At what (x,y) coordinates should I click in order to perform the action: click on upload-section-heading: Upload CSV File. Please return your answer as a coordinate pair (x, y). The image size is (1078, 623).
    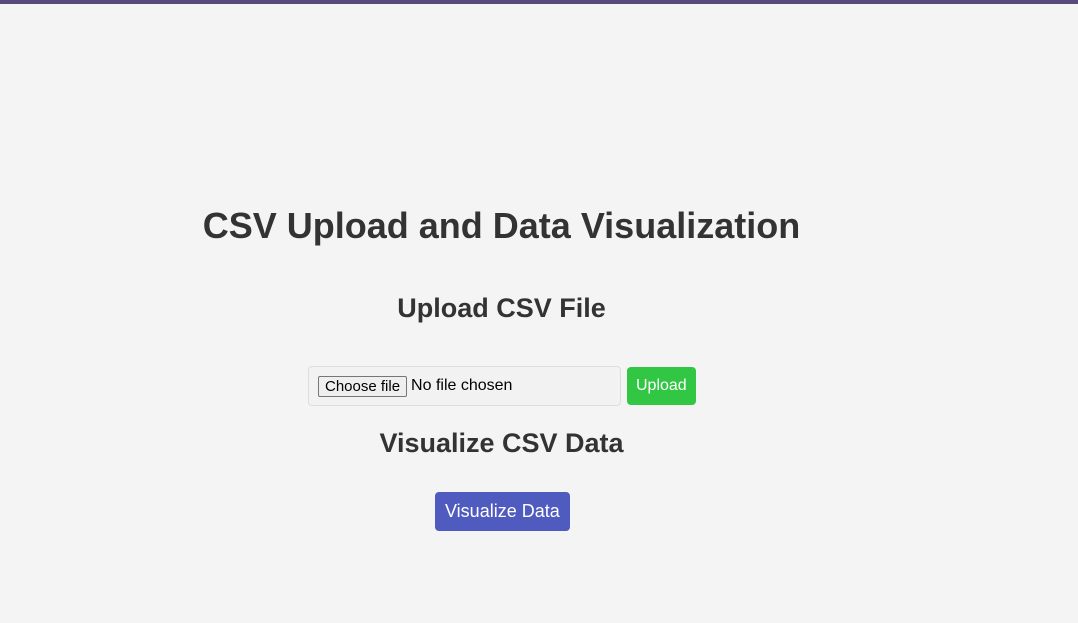
    Looking at the image, I should click on (501, 308).